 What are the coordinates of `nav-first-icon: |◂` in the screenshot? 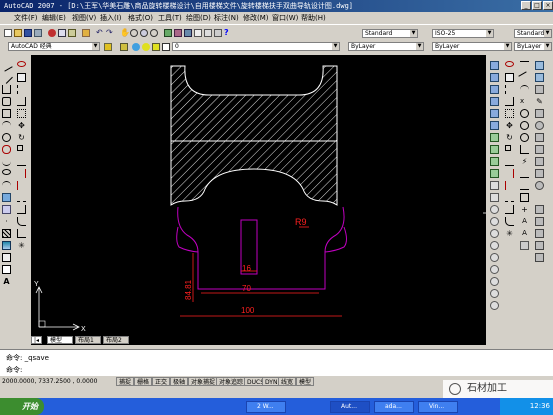 It's located at (37, 340).